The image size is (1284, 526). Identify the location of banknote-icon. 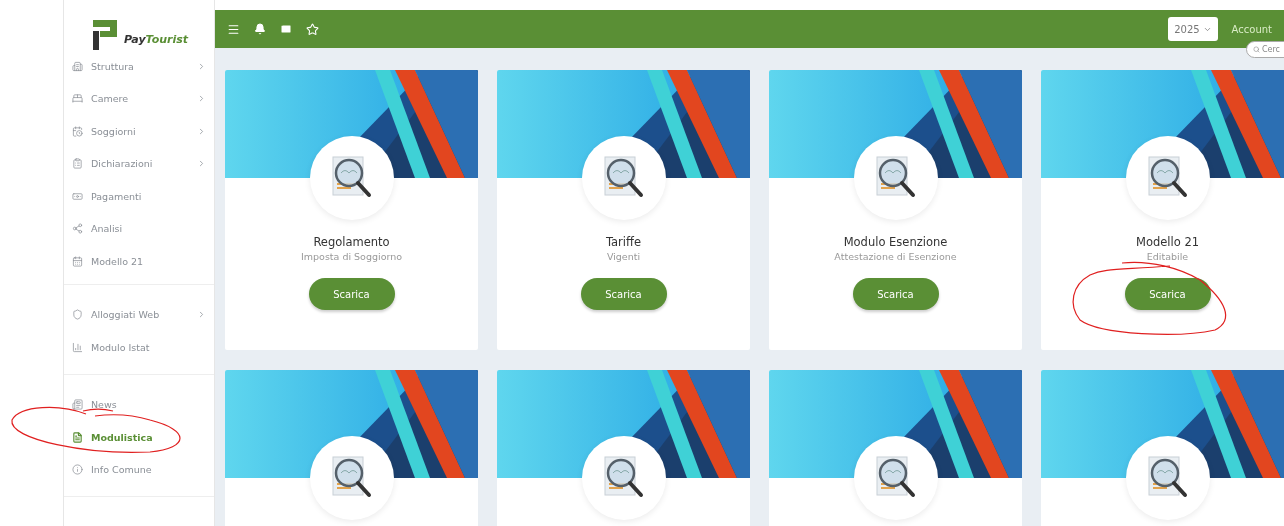
(77, 196).